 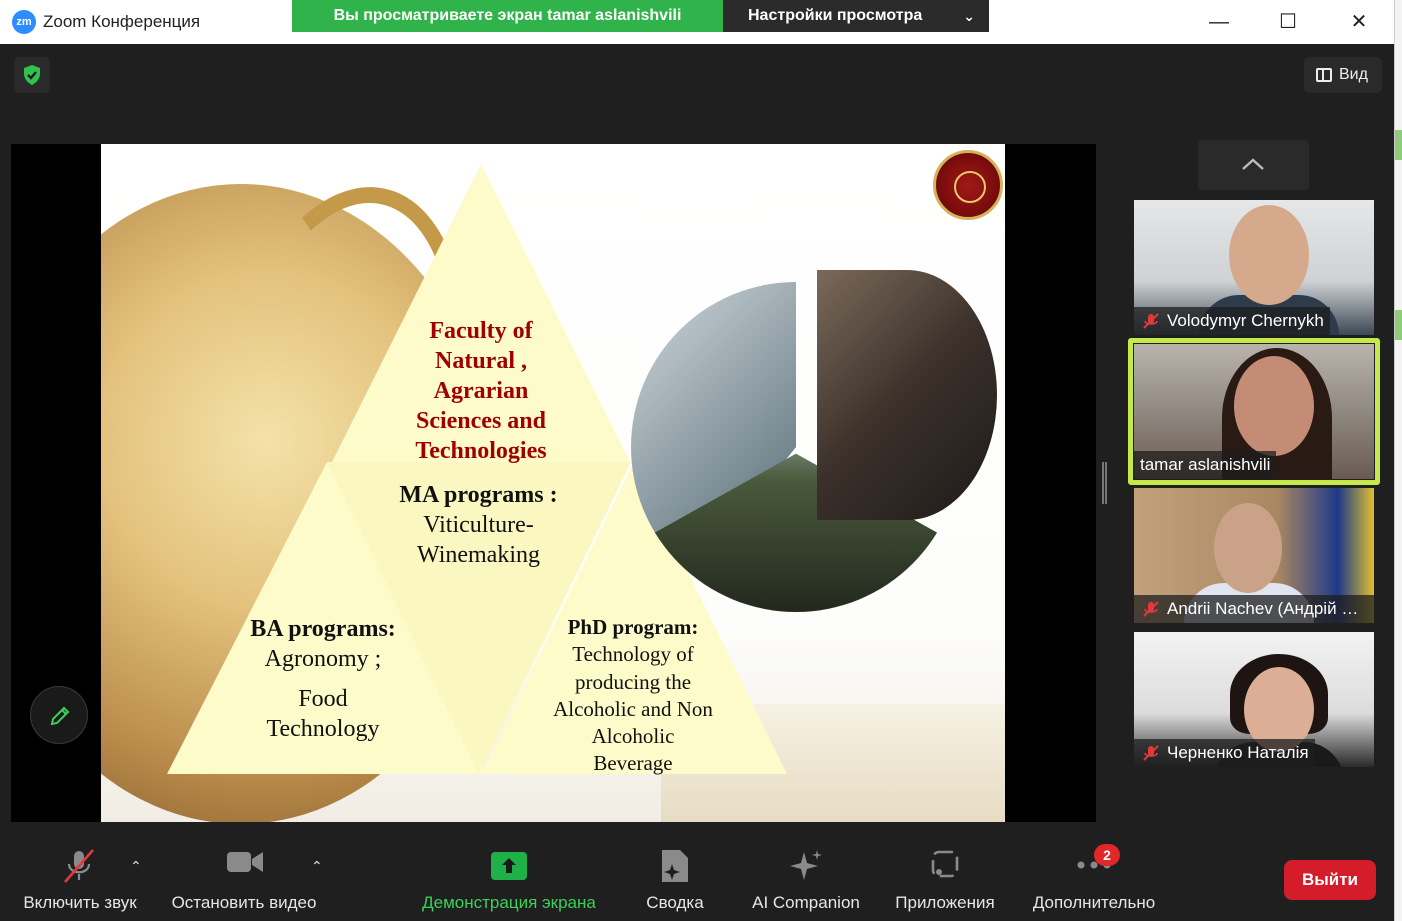 What do you see at coordinates (675, 866) in the screenshot?
I see `summary-document-icon` at bounding box center [675, 866].